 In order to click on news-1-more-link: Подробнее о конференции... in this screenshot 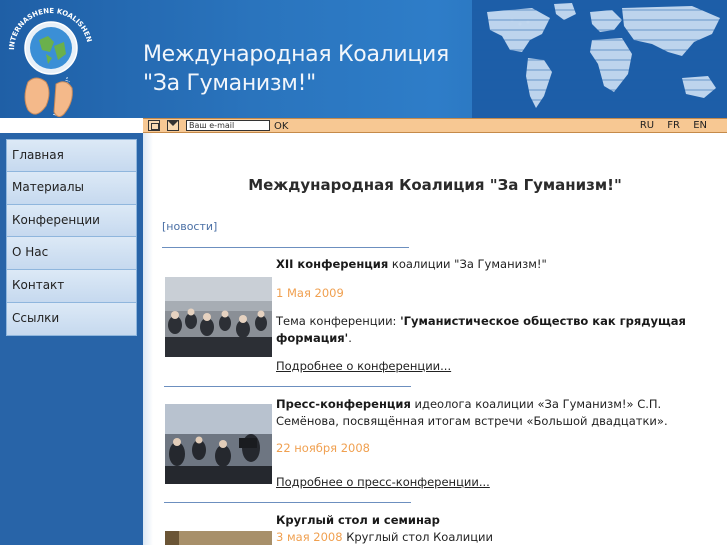, I will do `click(363, 366)`.